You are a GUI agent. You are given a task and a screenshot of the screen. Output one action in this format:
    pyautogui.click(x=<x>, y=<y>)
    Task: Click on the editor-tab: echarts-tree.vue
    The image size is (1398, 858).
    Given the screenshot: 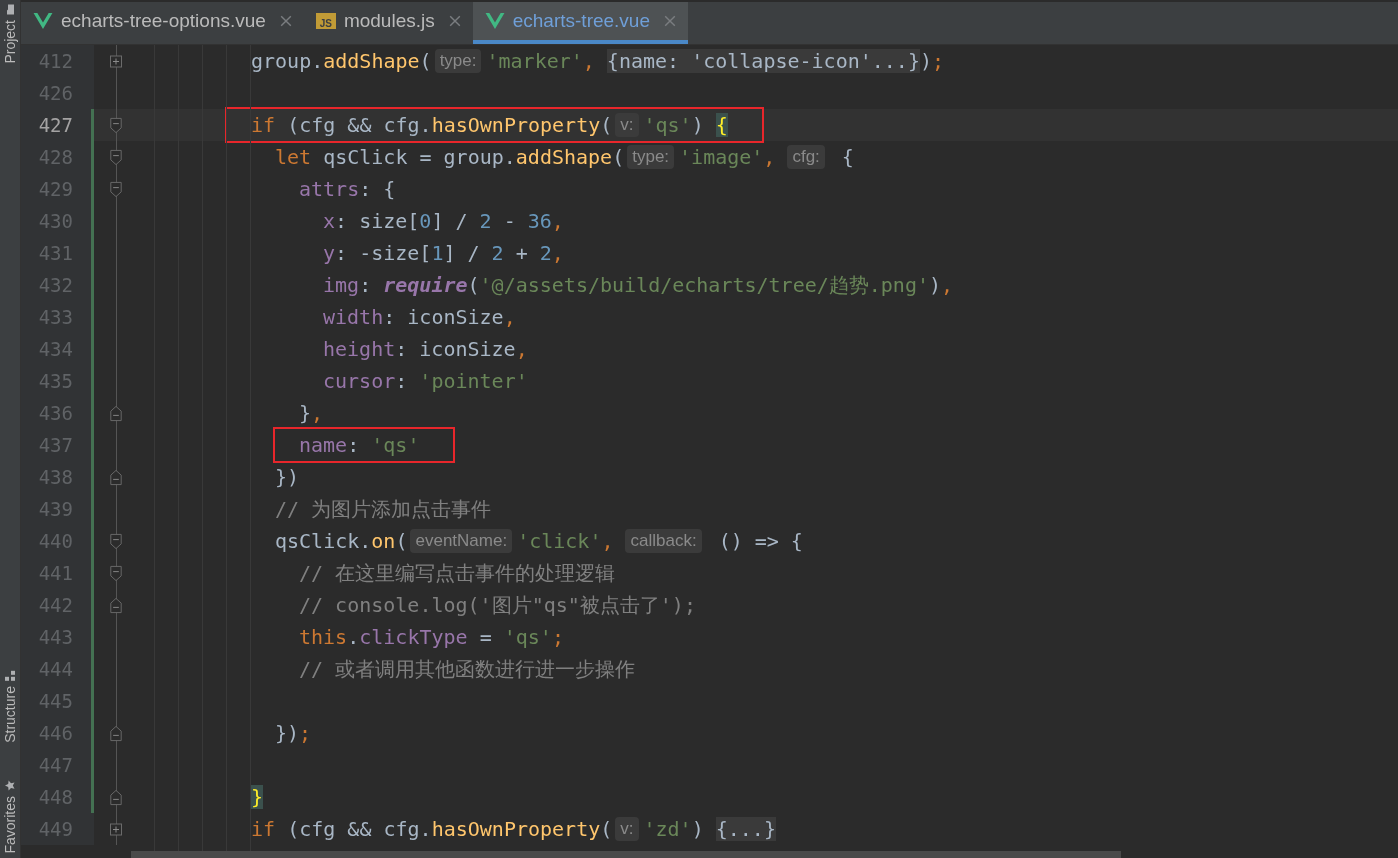 What is the action you would take?
    pyautogui.click(x=580, y=23)
    